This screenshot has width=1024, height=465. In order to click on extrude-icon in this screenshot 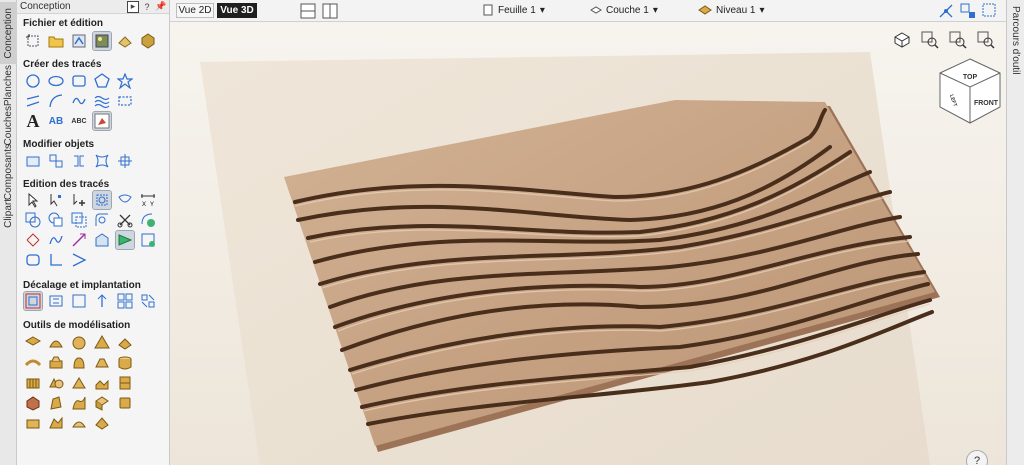, I will do `click(125, 343)`.